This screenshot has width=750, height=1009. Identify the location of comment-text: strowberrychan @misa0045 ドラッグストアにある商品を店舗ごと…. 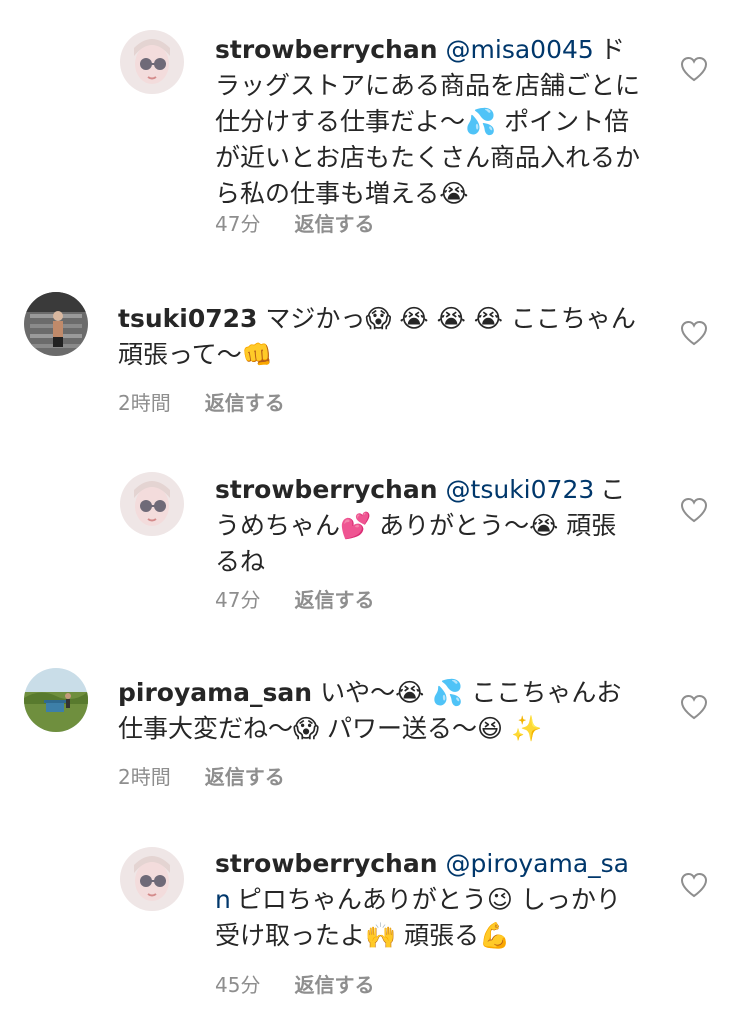
(427, 122).